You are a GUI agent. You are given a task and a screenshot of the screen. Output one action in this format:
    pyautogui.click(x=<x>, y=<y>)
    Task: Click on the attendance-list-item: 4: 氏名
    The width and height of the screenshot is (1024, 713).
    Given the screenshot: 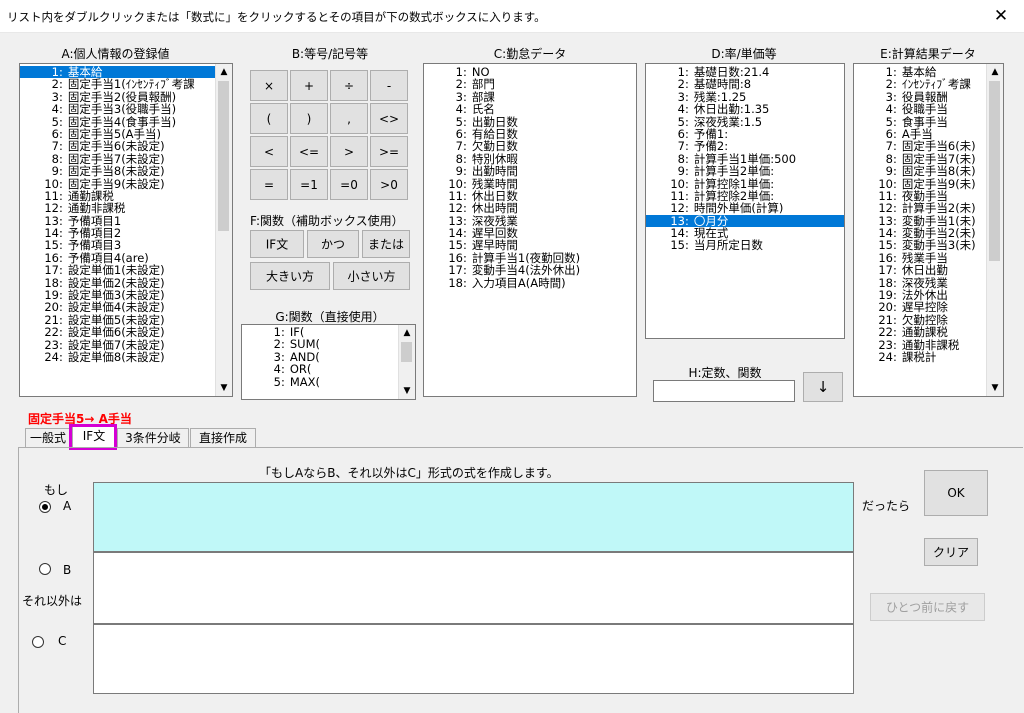 What is the action you would take?
    pyautogui.click(x=530, y=109)
    